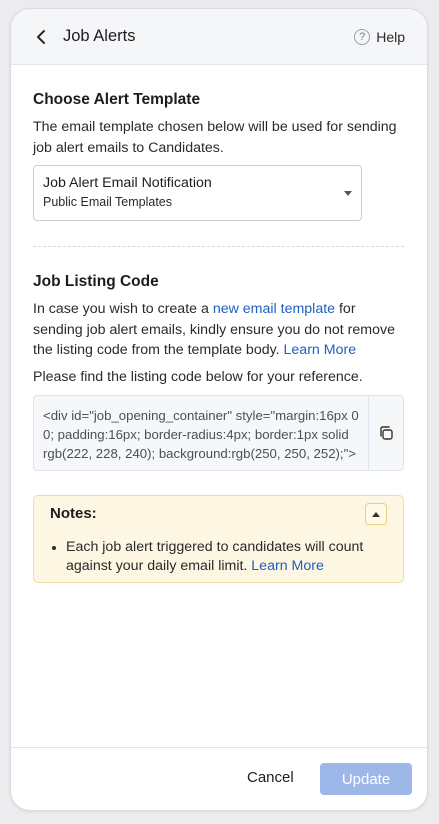 The image size is (439, 824). Describe the element at coordinates (219, 778) in the screenshot. I see `panel-footer: Cancel Update` at that location.